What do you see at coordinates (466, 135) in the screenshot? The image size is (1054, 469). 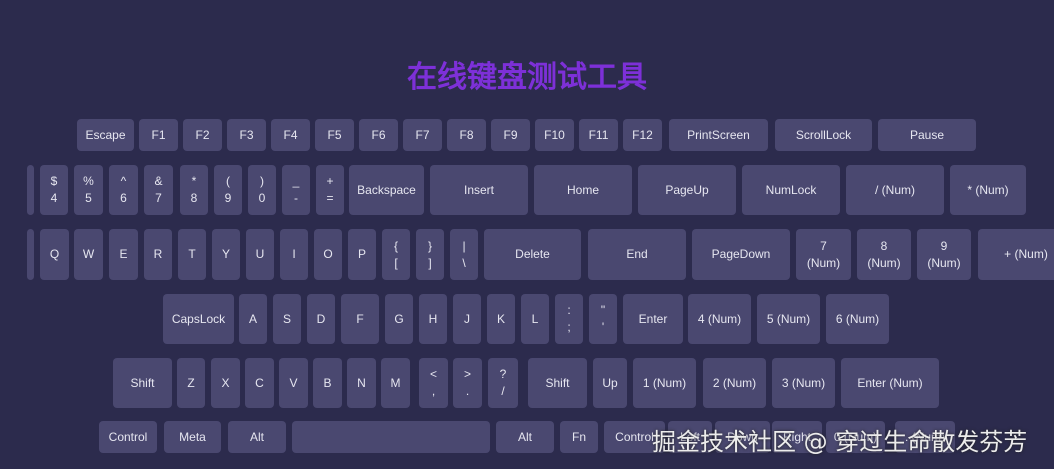 I see `key-f8: F8` at bounding box center [466, 135].